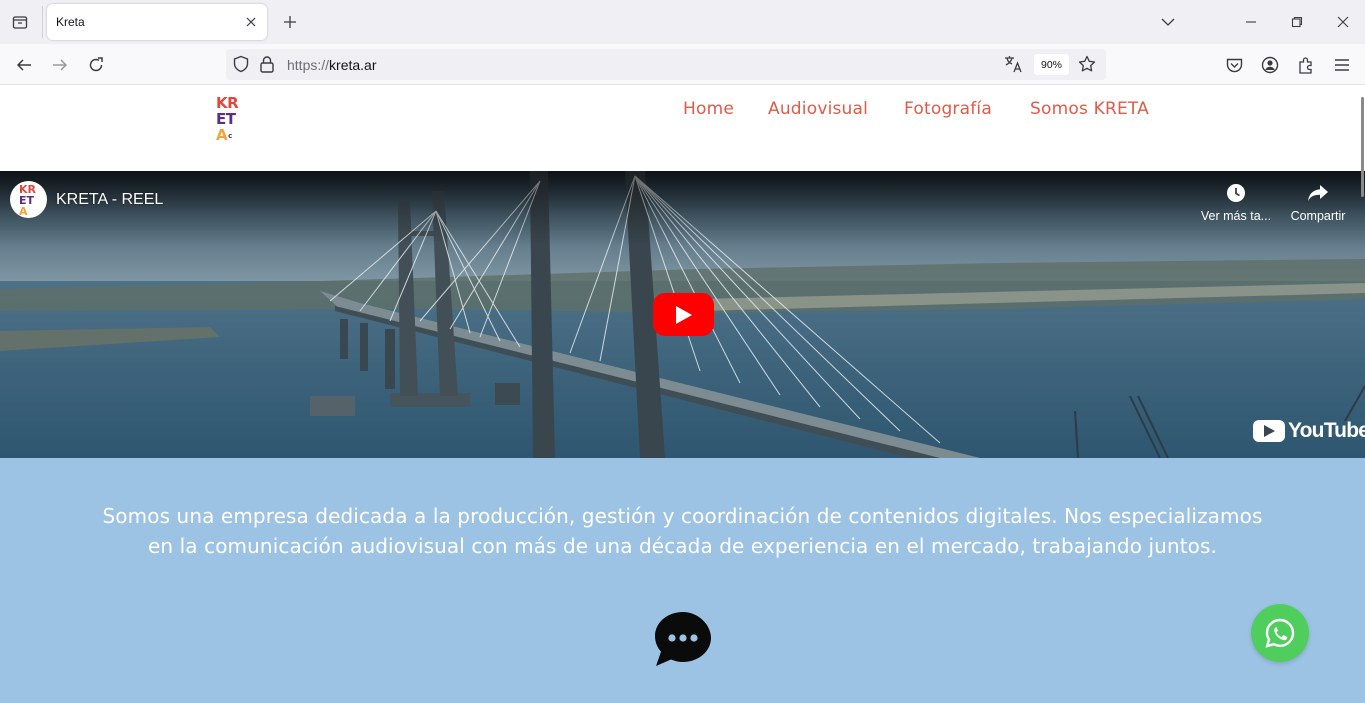 This screenshot has width=1365, height=703. Describe the element at coordinates (1051, 64) in the screenshot. I see `zoom-level-button: 90%` at that location.